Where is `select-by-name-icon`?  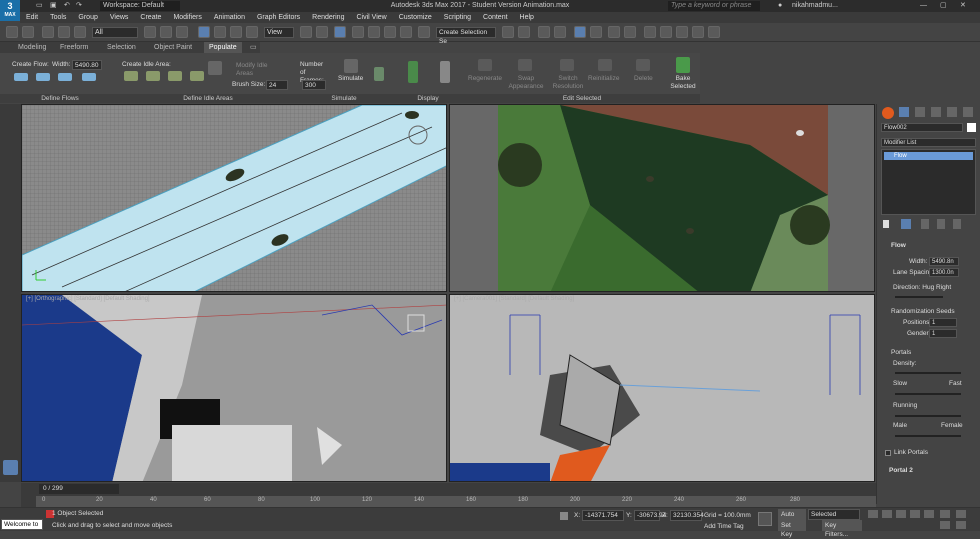
select-by-name-icon is located at coordinates (166, 32).